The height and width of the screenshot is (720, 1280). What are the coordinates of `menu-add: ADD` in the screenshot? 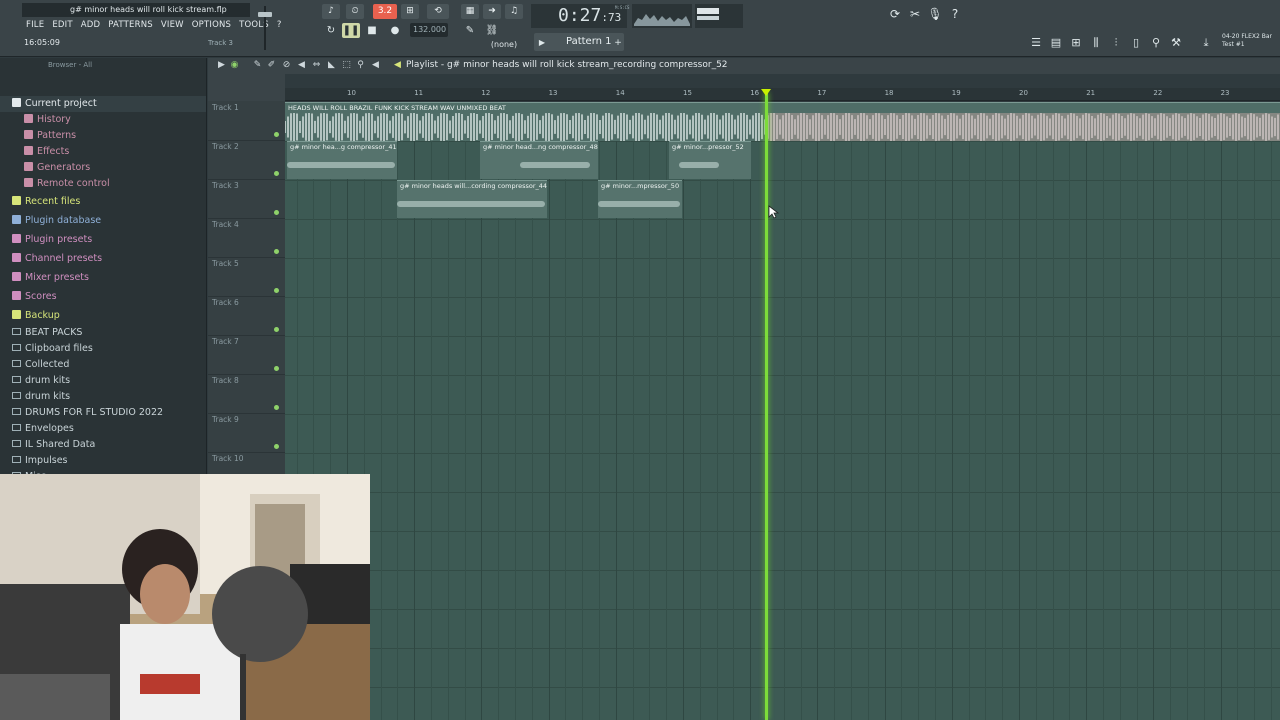 It's located at (91, 25).